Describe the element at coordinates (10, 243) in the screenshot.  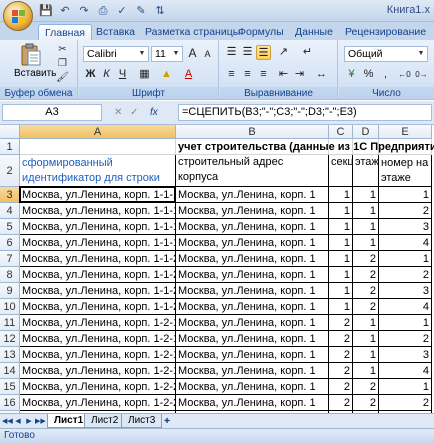
I see `row-header-6: 6` at that location.